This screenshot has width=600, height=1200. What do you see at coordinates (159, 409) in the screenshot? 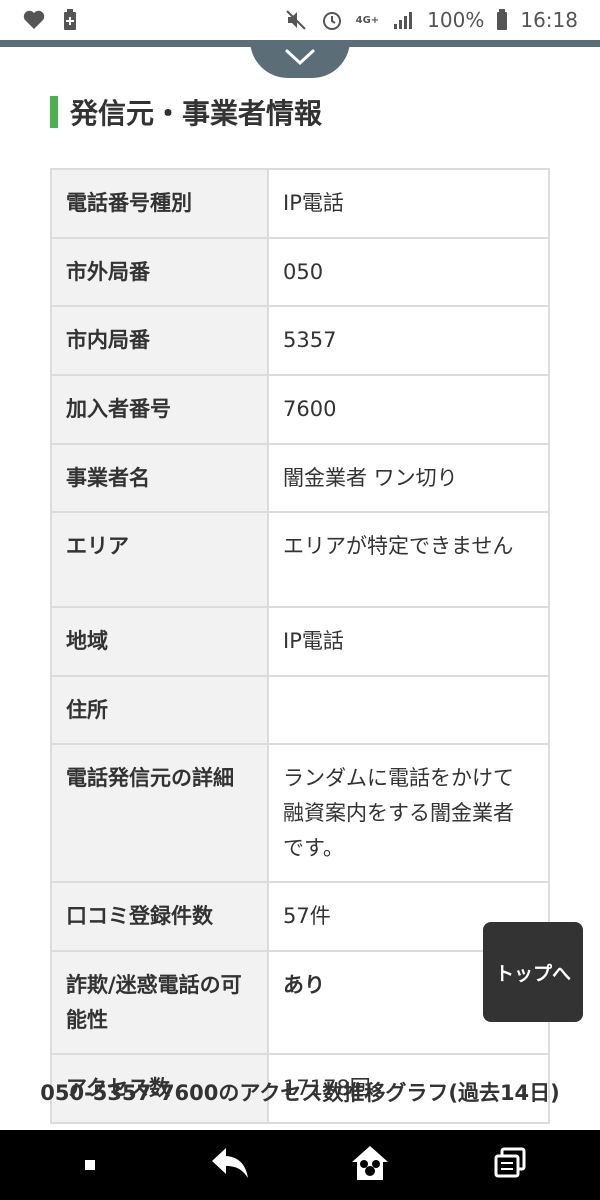
I see `row-label: 加入者番号` at bounding box center [159, 409].